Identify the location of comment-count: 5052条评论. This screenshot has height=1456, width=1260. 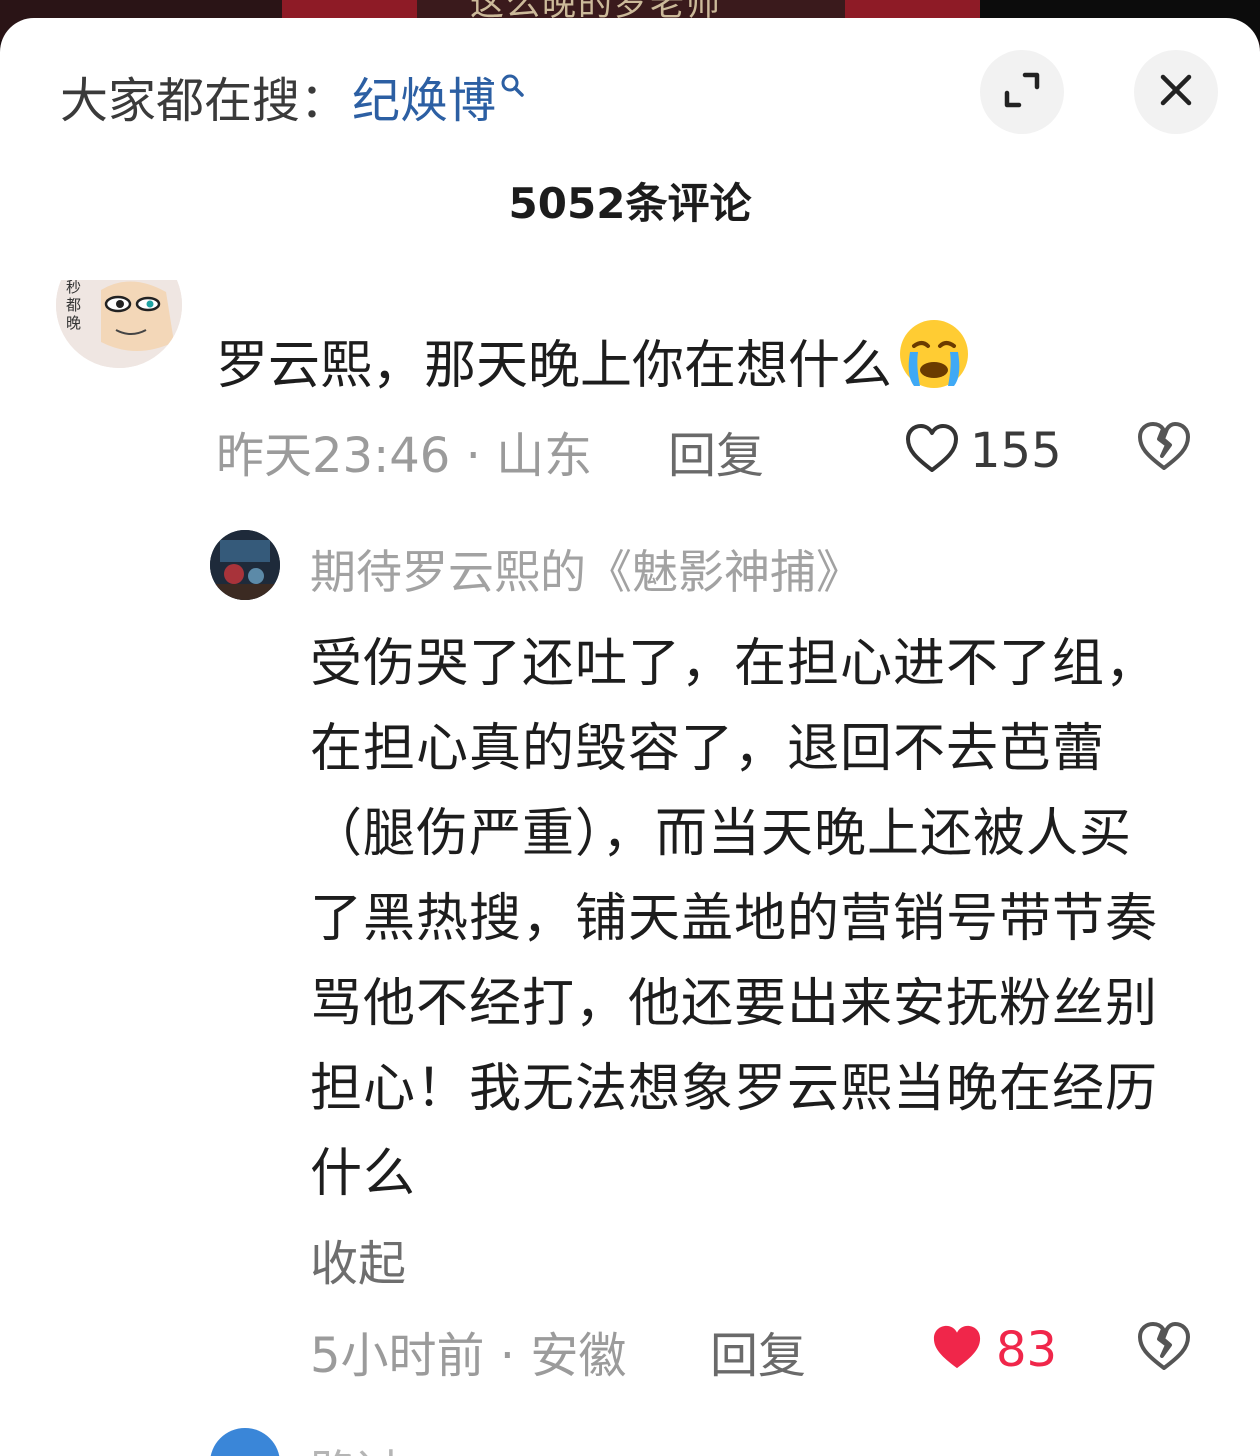
(630, 203).